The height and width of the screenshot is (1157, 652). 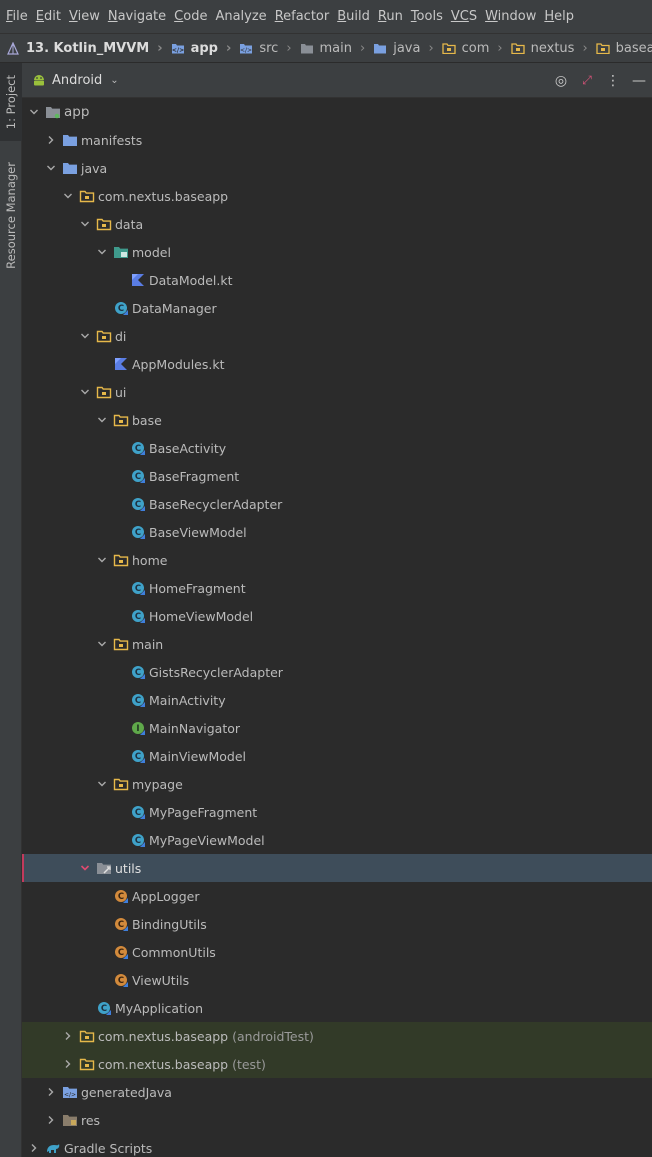 I want to click on tree-row: C BaseActivity, so click(x=337, y=448).